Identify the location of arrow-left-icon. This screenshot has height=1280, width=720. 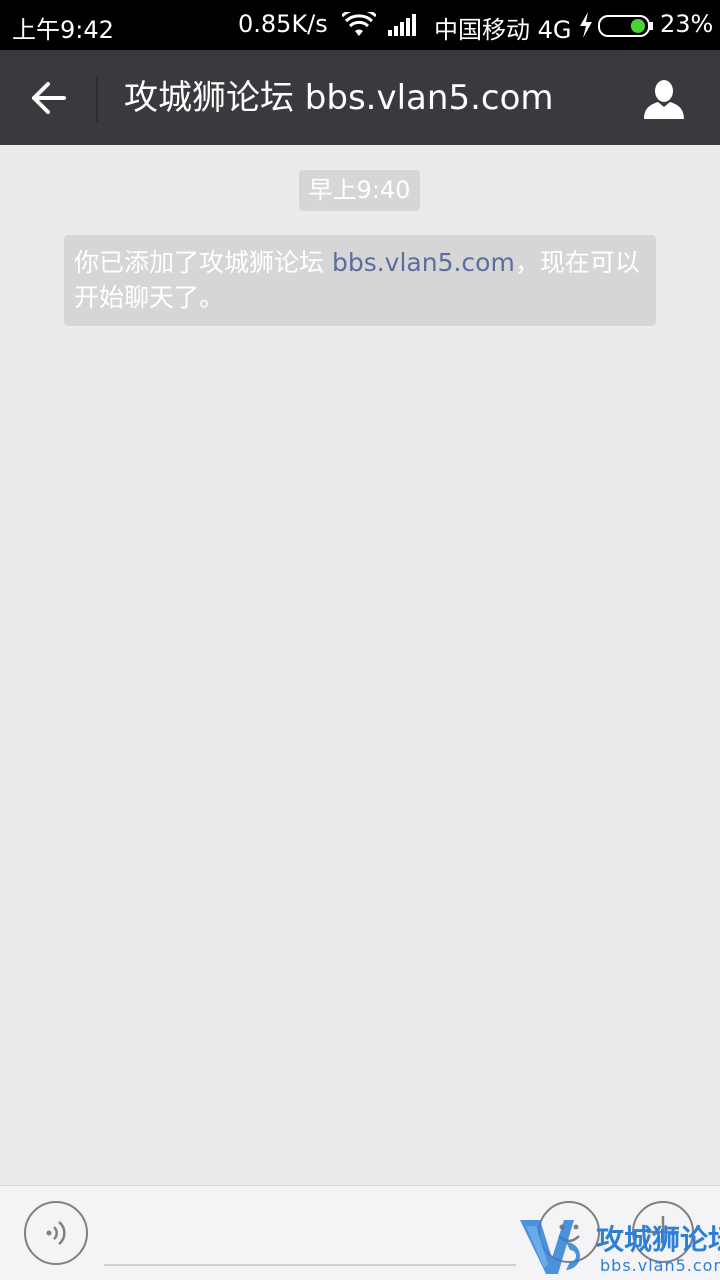
(49, 98).